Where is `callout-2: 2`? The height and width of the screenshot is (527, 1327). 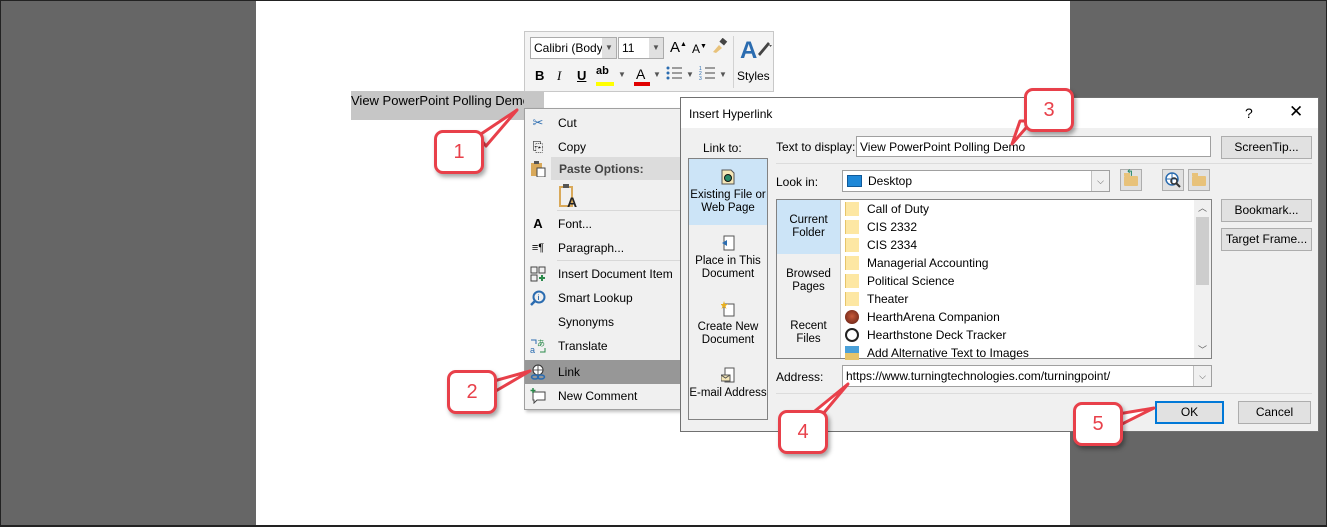
callout-2: 2 is located at coordinates (472, 392).